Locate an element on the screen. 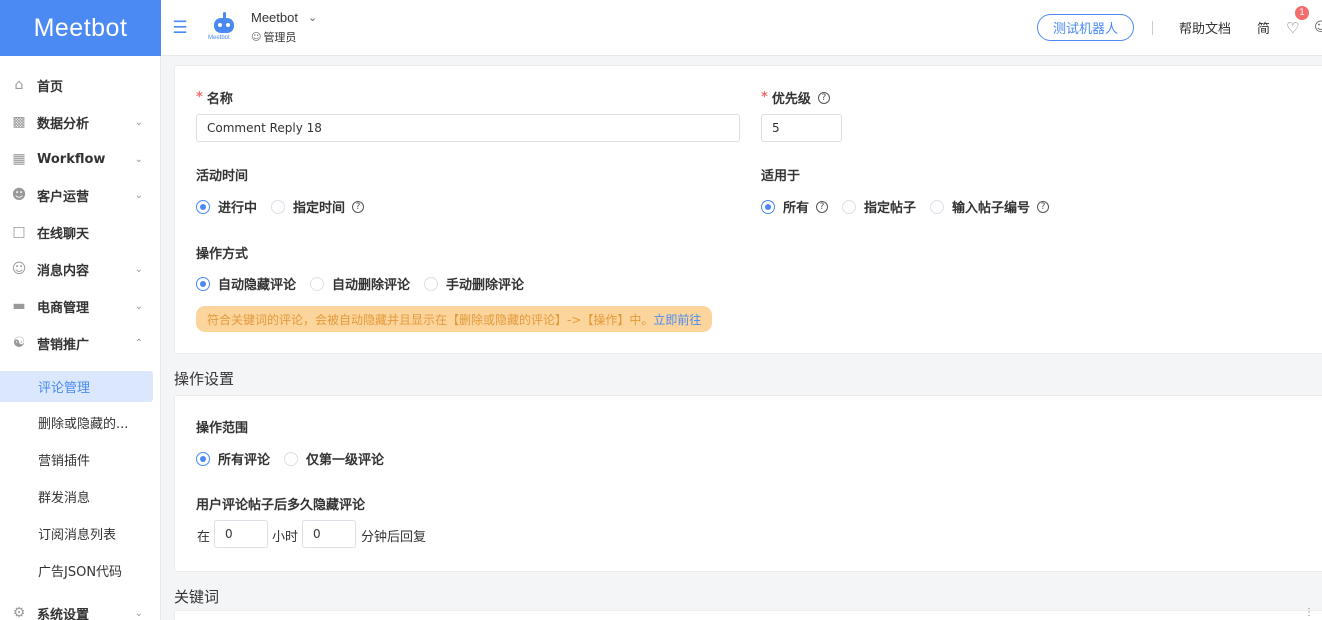 The image size is (1322, 620). account-role: 管理员 is located at coordinates (280, 37).